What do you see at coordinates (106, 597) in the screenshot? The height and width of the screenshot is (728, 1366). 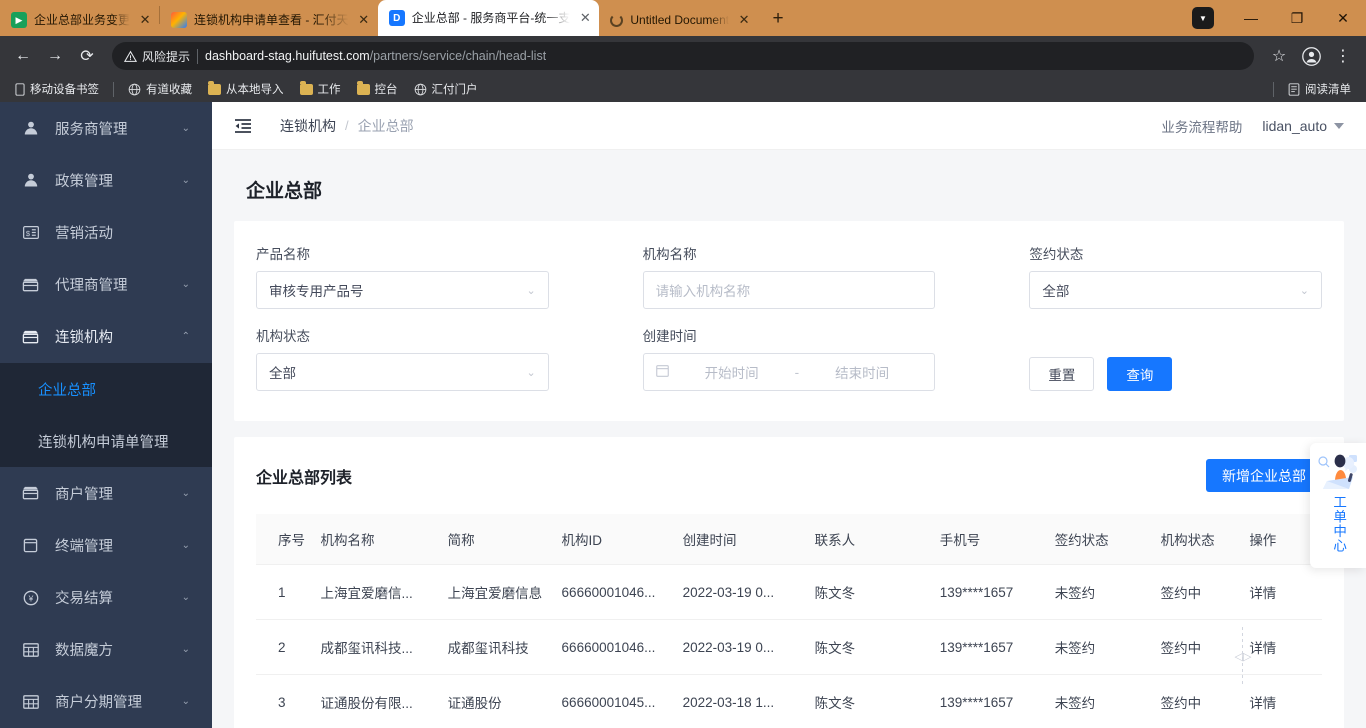 I see `sidebar-item-settlement: ¥ 交易结算 ⌄` at bounding box center [106, 597].